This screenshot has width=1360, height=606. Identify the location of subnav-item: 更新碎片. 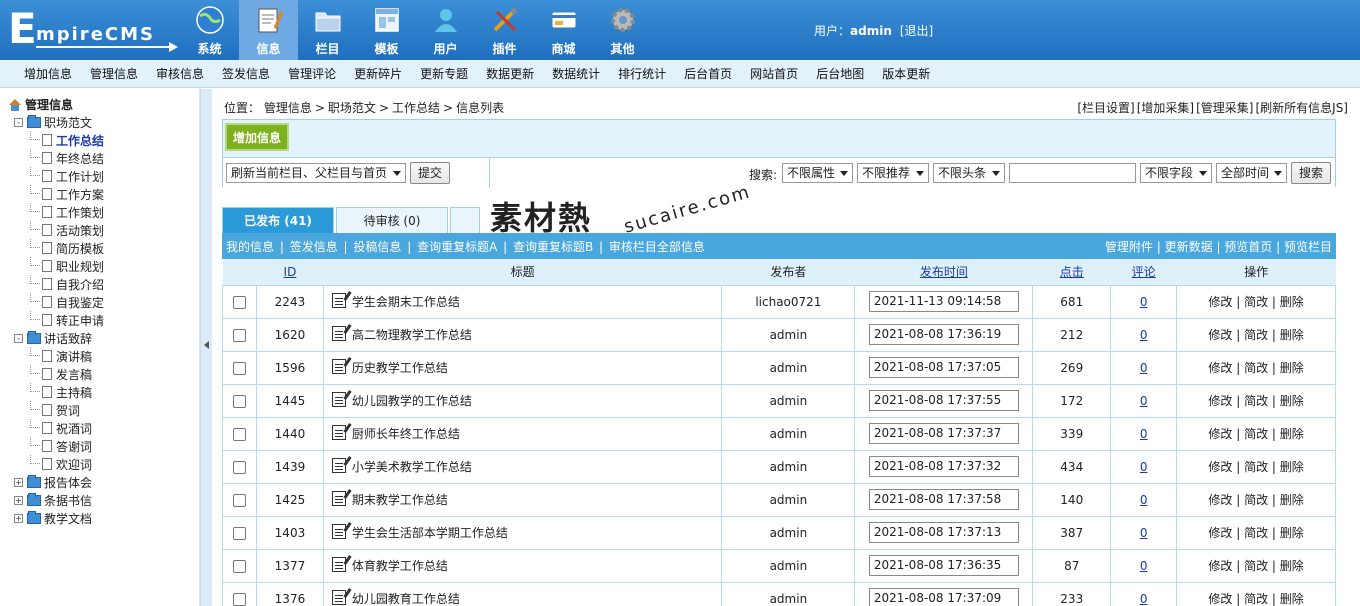
(378, 73).